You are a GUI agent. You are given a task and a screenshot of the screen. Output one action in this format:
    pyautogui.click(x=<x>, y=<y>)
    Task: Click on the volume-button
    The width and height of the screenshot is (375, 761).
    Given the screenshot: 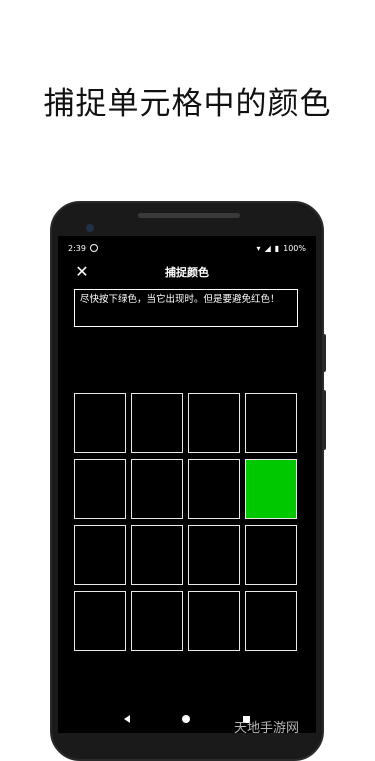 What is the action you would take?
    pyautogui.click(x=324, y=353)
    